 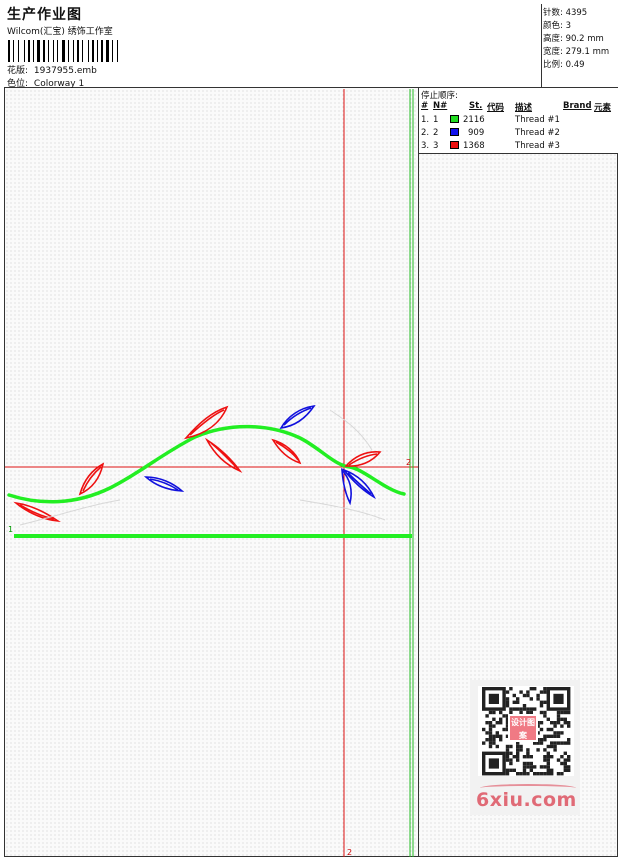 What do you see at coordinates (476, 106) in the screenshot?
I see `col-stitches: St.` at bounding box center [476, 106].